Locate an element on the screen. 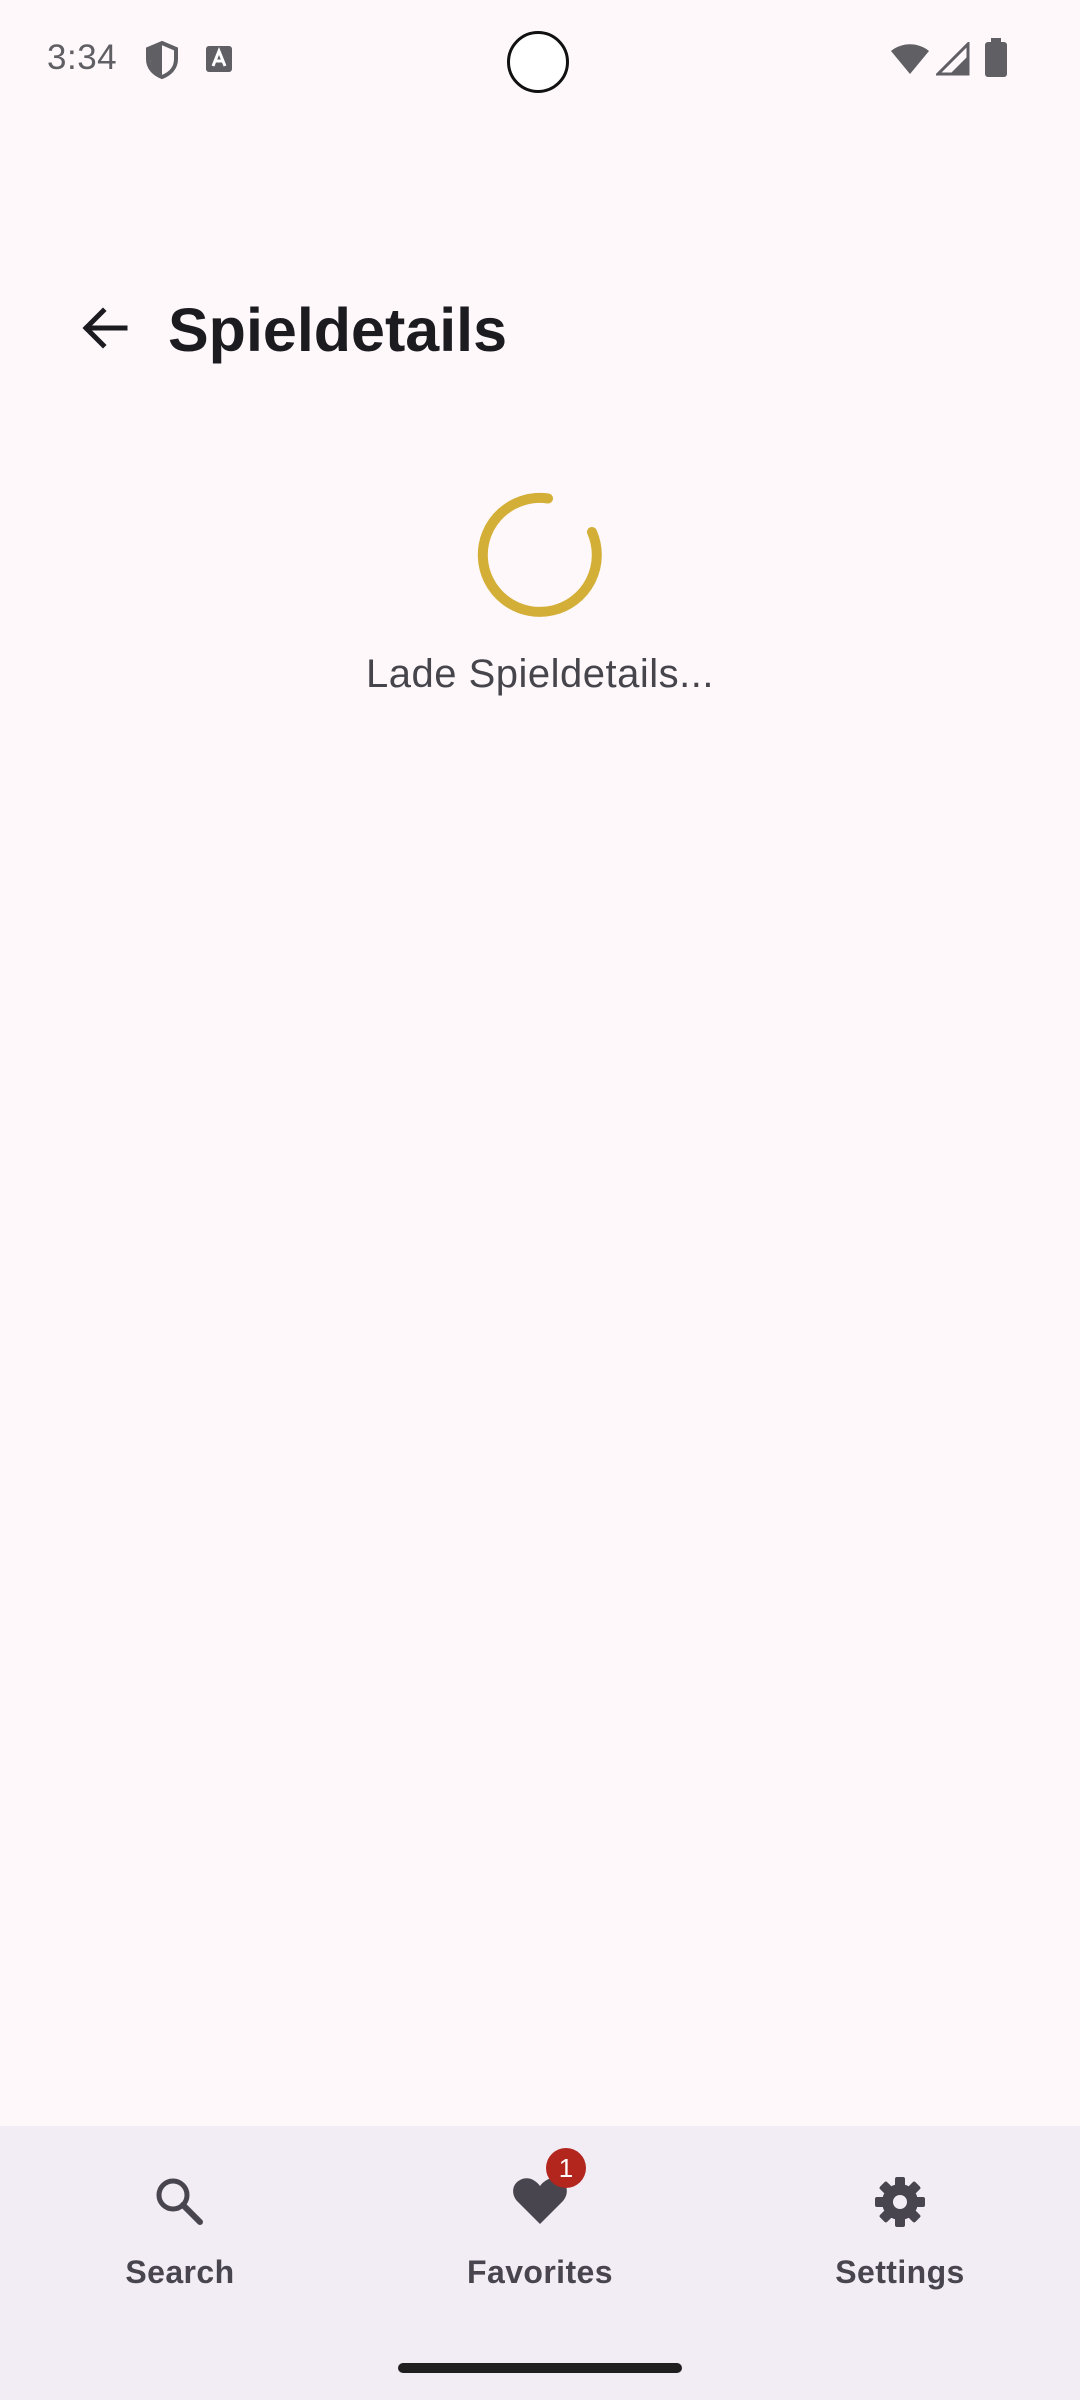 The image size is (1080, 2400). nav-item-search: Search is located at coordinates (180, 2226).